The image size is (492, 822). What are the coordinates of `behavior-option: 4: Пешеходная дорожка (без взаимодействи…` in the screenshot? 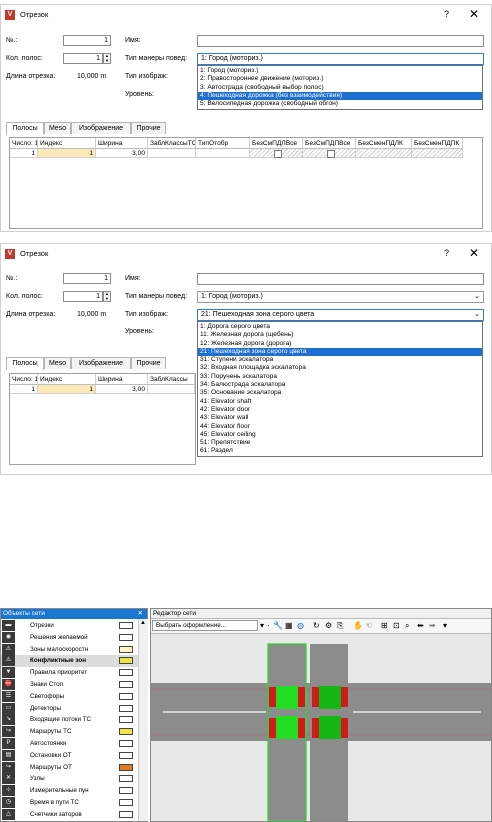 It's located at (340, 96).